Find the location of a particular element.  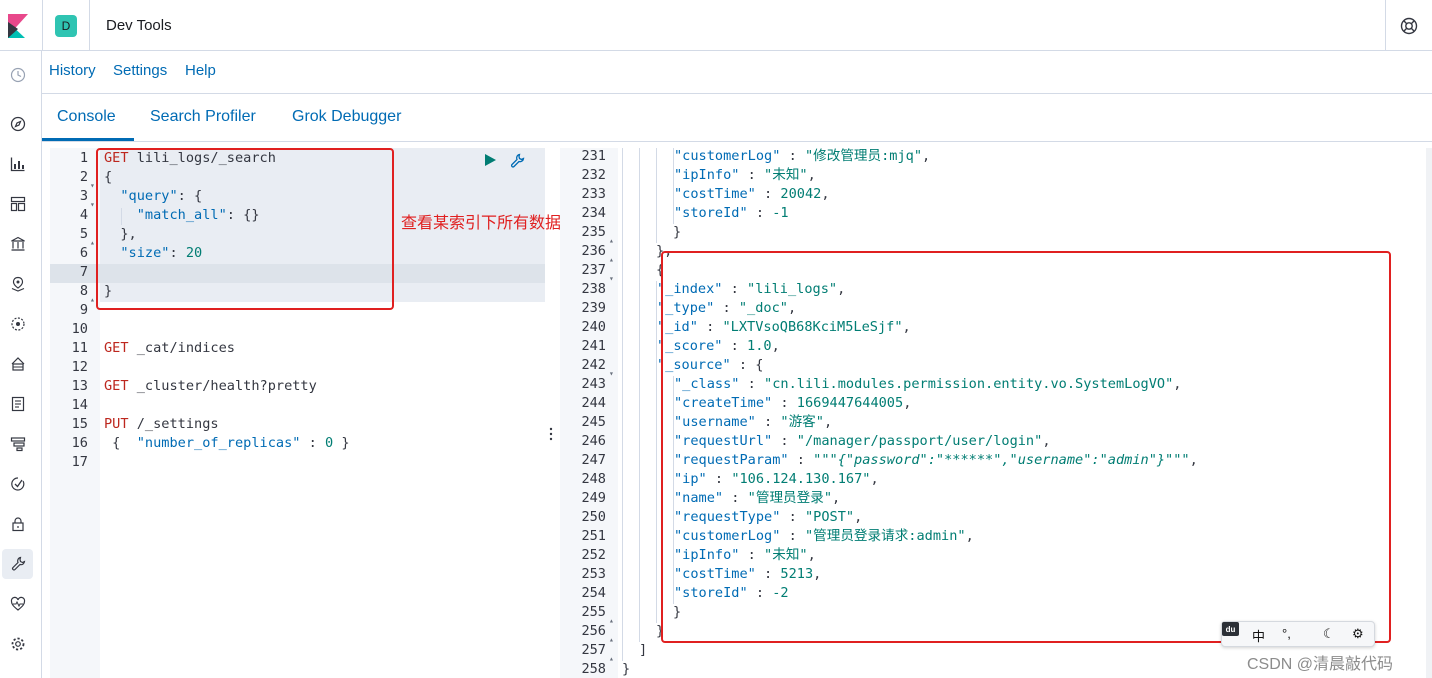

kibana-logo-icon is located at coordinates (18, 26).